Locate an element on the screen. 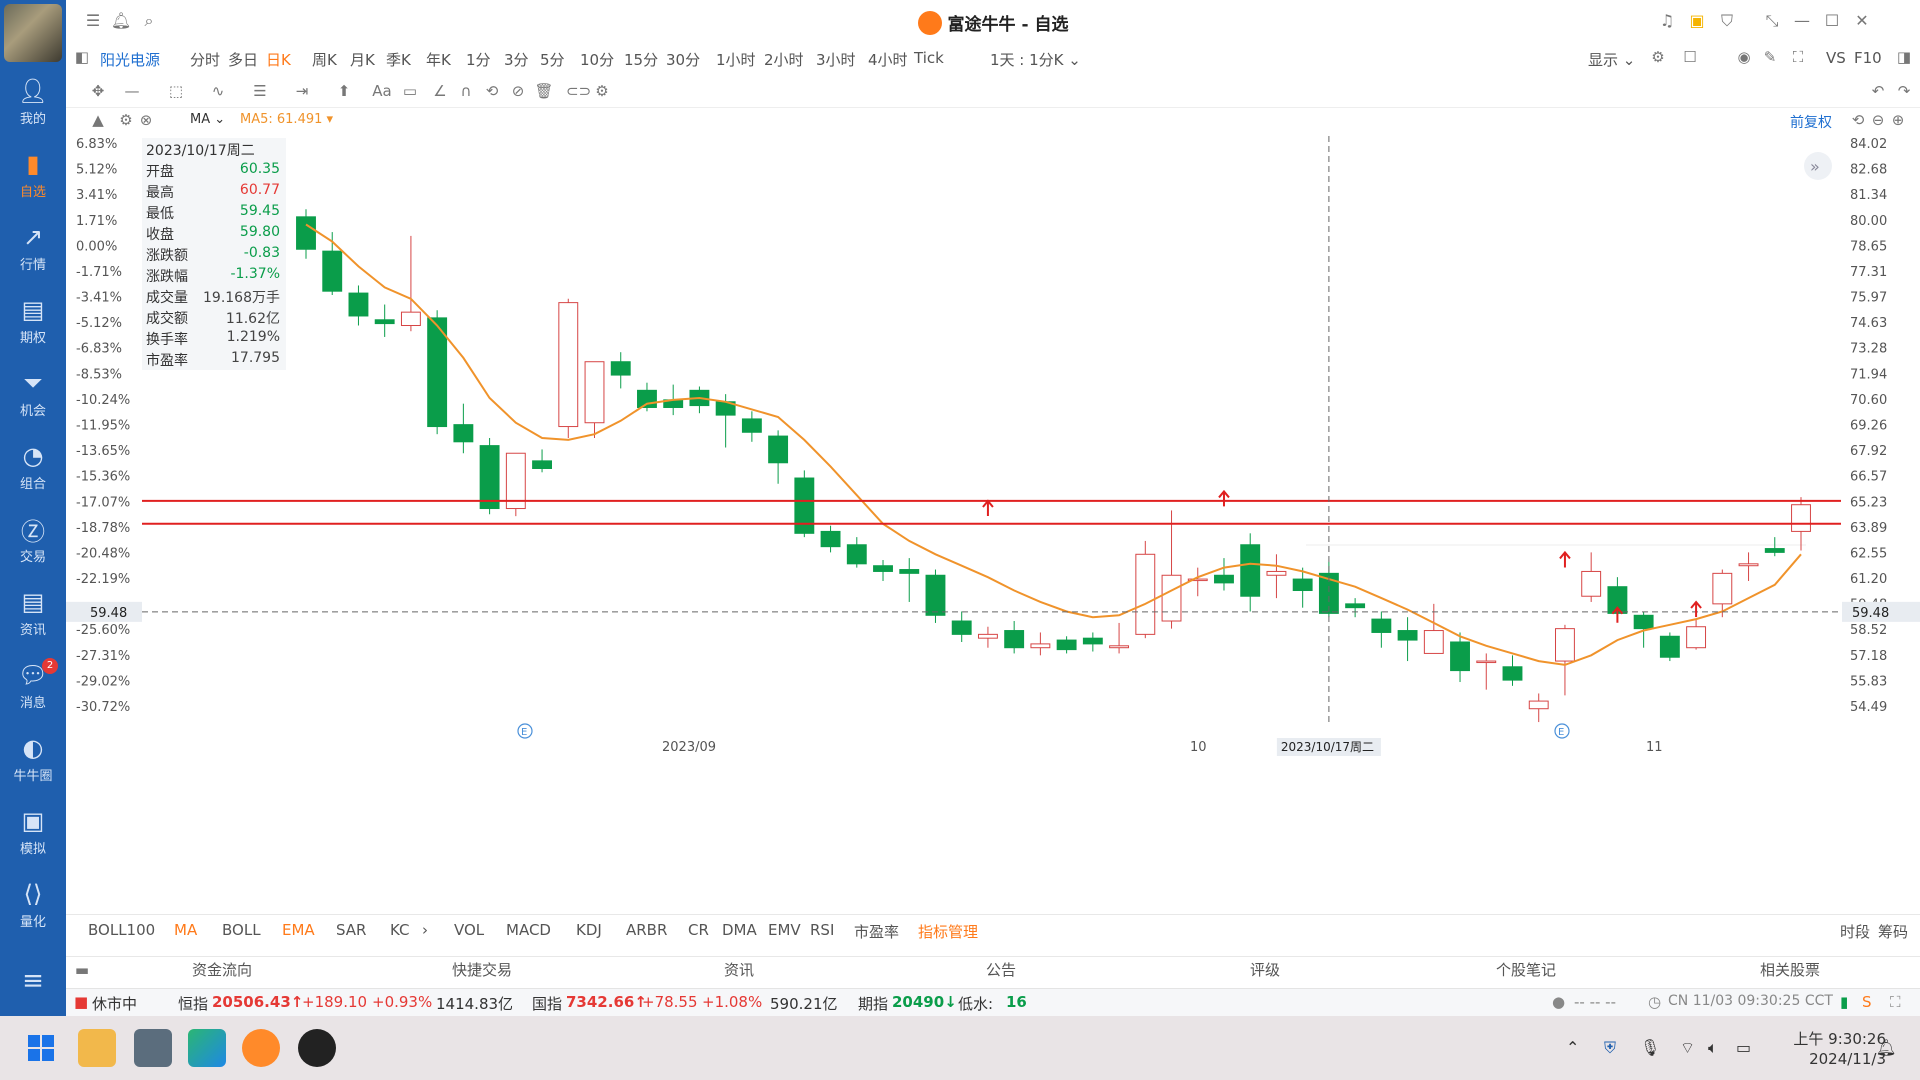 The image size is (1920, 1080). indicator-tab-4: SAR is located at coordinates (351, 930).